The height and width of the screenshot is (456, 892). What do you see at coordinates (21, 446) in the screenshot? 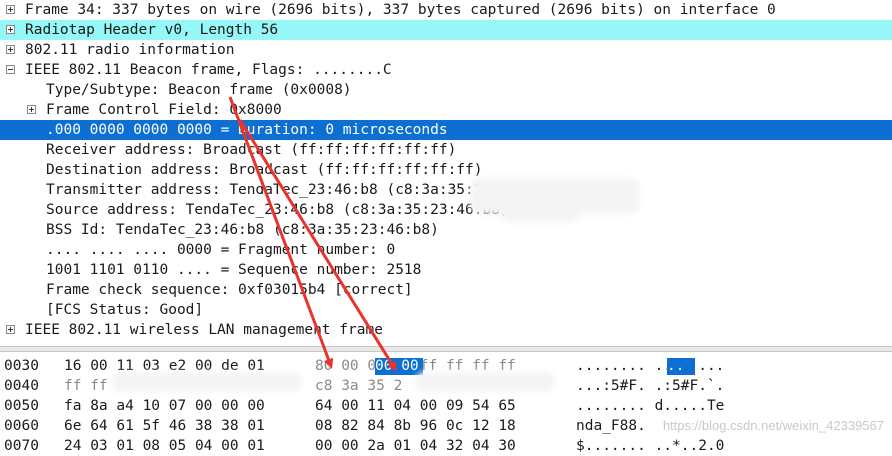
I see `hex-offset: 0070` at bounding box center [21, 446].